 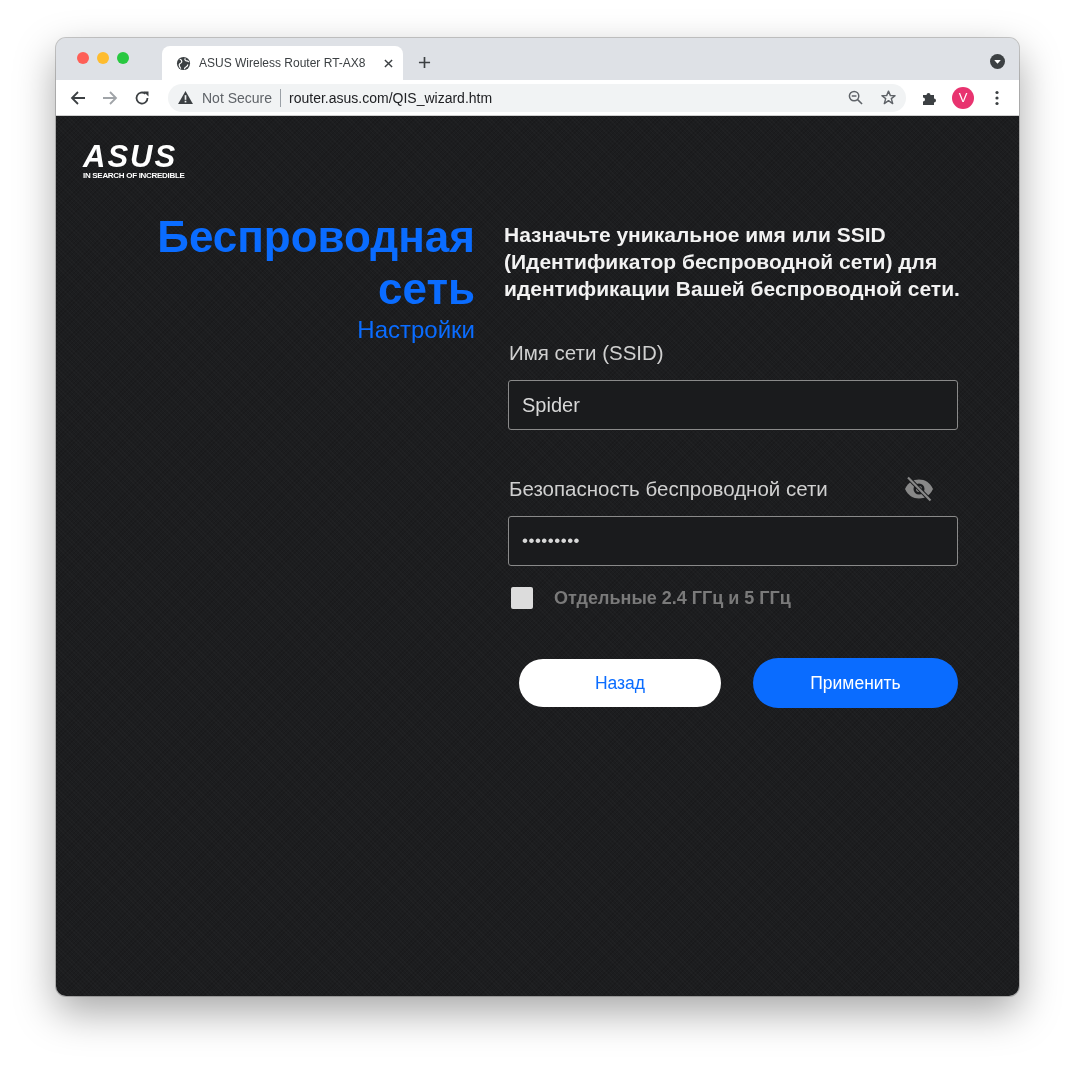 I want to click on star-icon, so click(x=888, y=97).